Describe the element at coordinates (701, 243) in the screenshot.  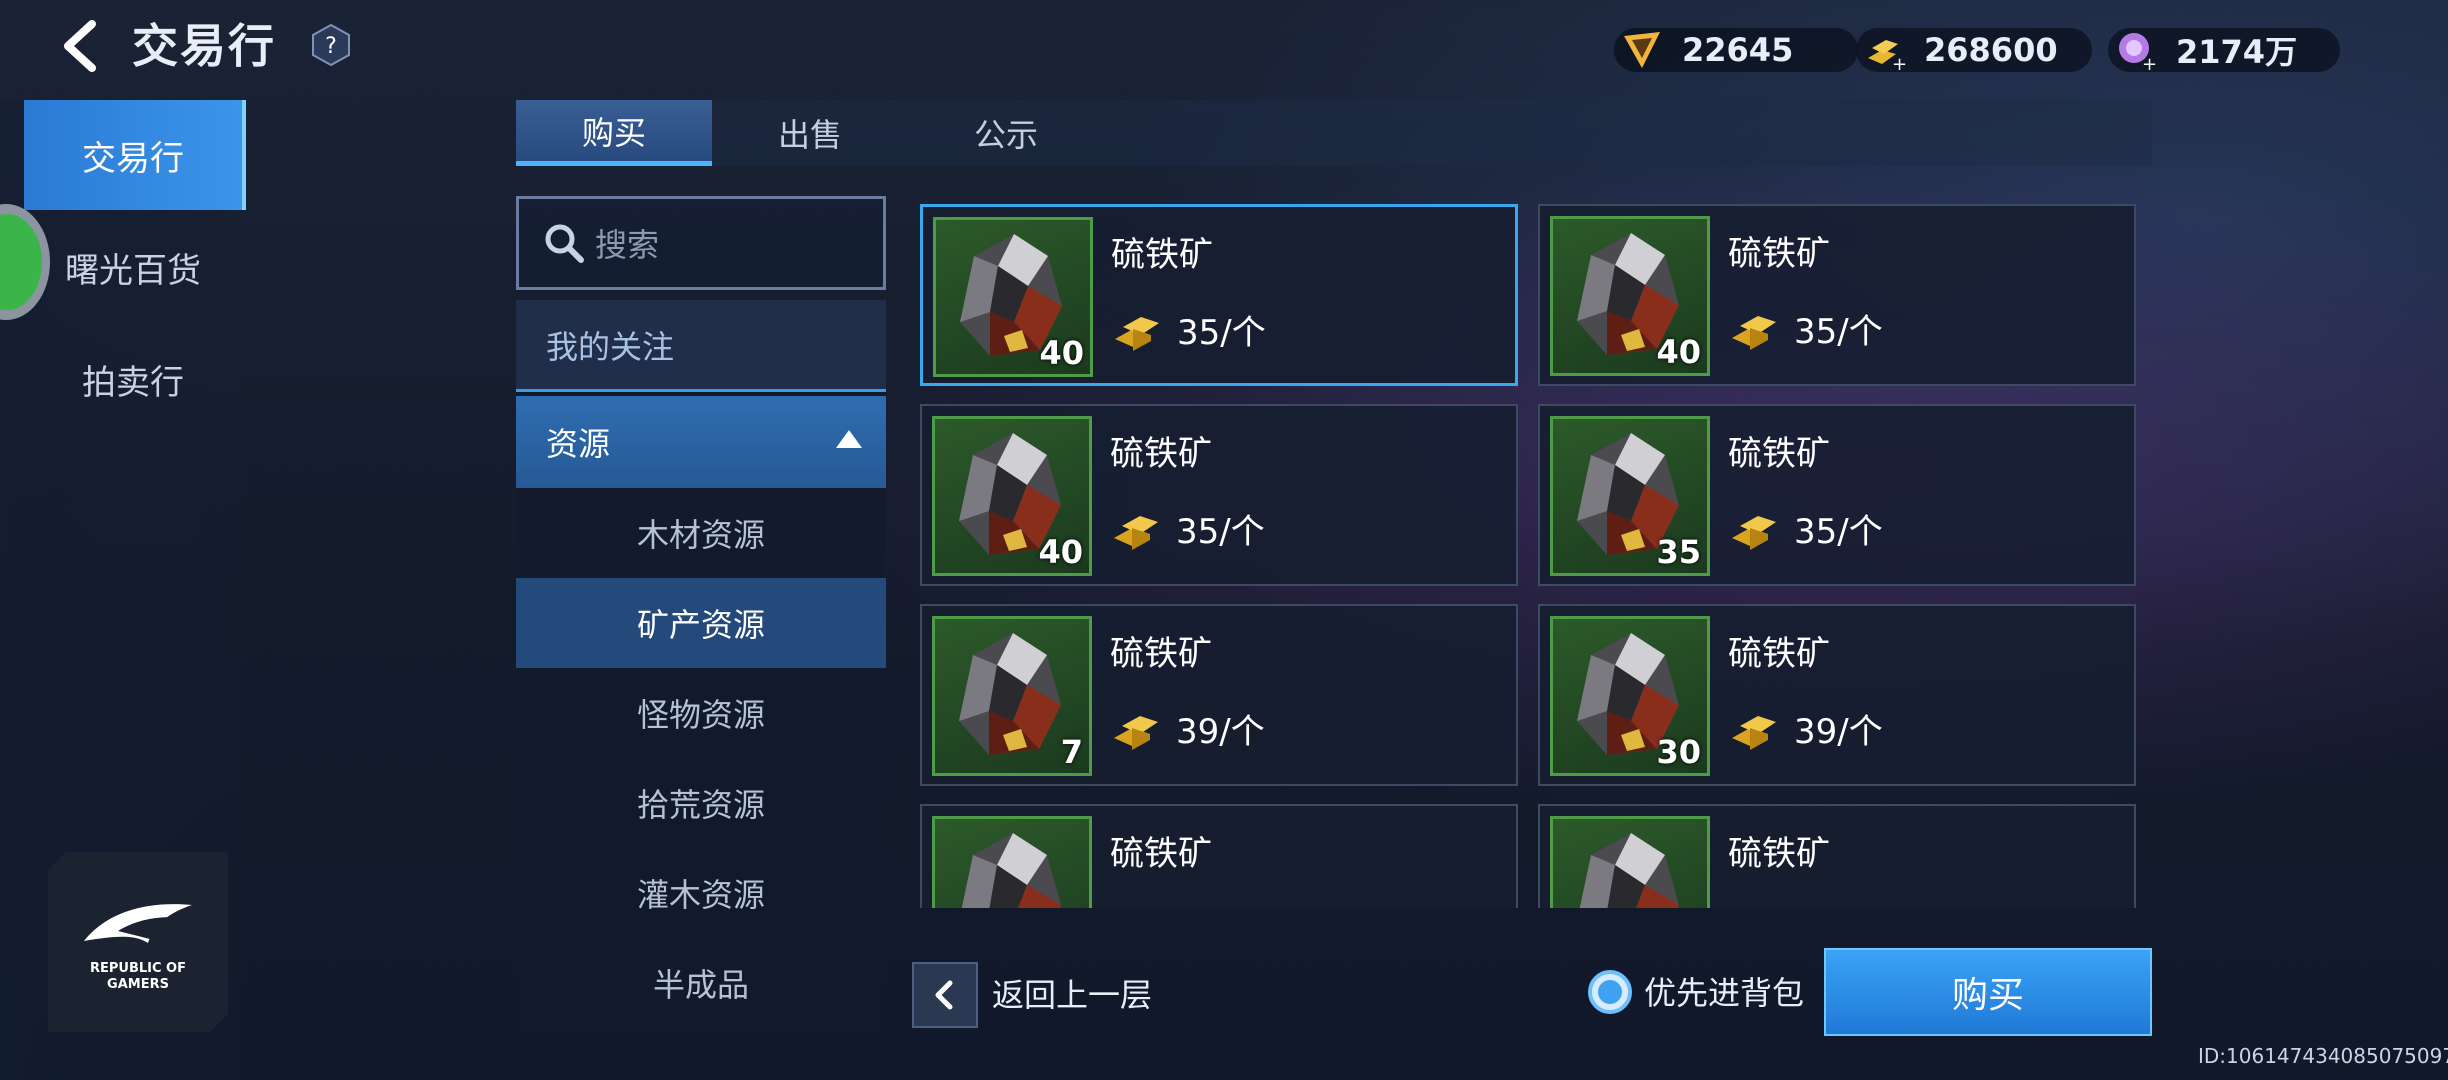
I see `search-input: 搜索` at that location.